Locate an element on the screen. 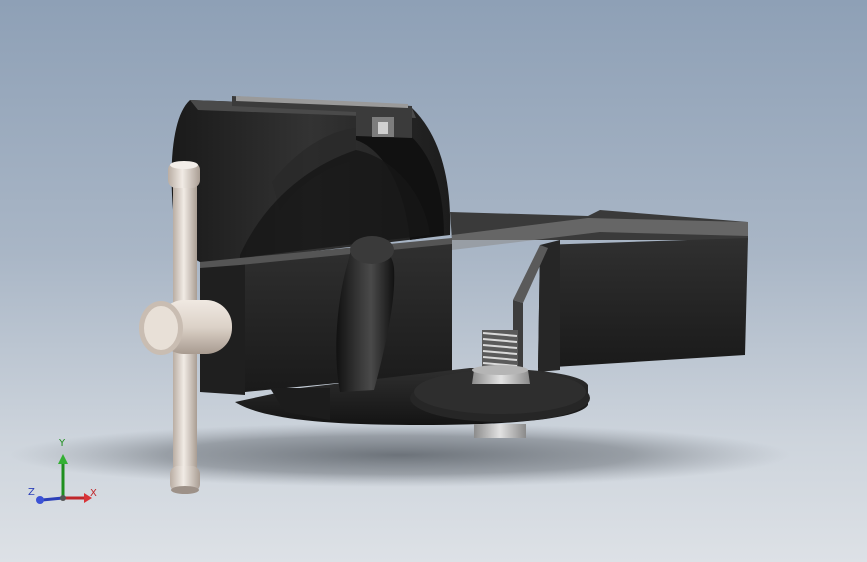  z-axis-line is located at coordinates (52, 499).